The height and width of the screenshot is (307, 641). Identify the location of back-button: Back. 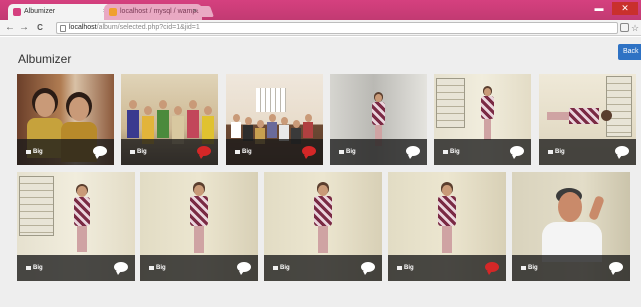
(629, 52).